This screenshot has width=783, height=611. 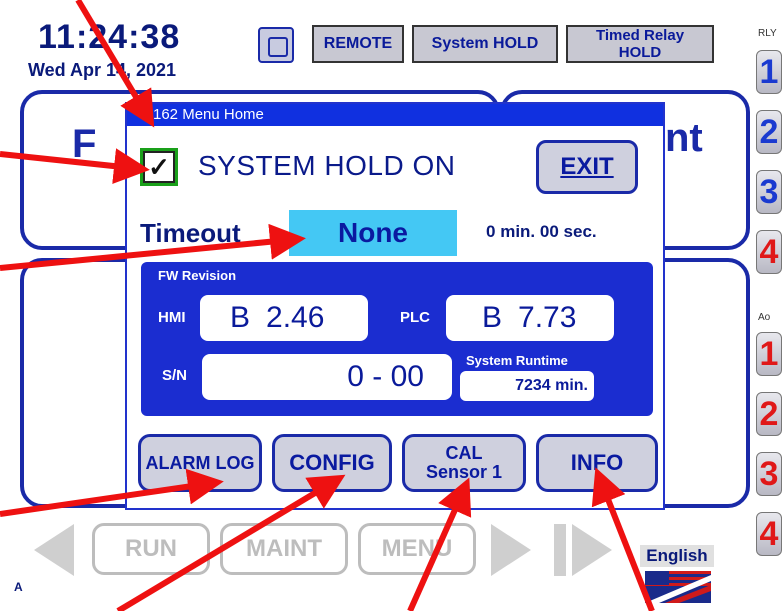 What do you see at coordinates (492, 317) in the screenshot?
I see `plc-revision-letter: B` at bounding box center [492, 317].